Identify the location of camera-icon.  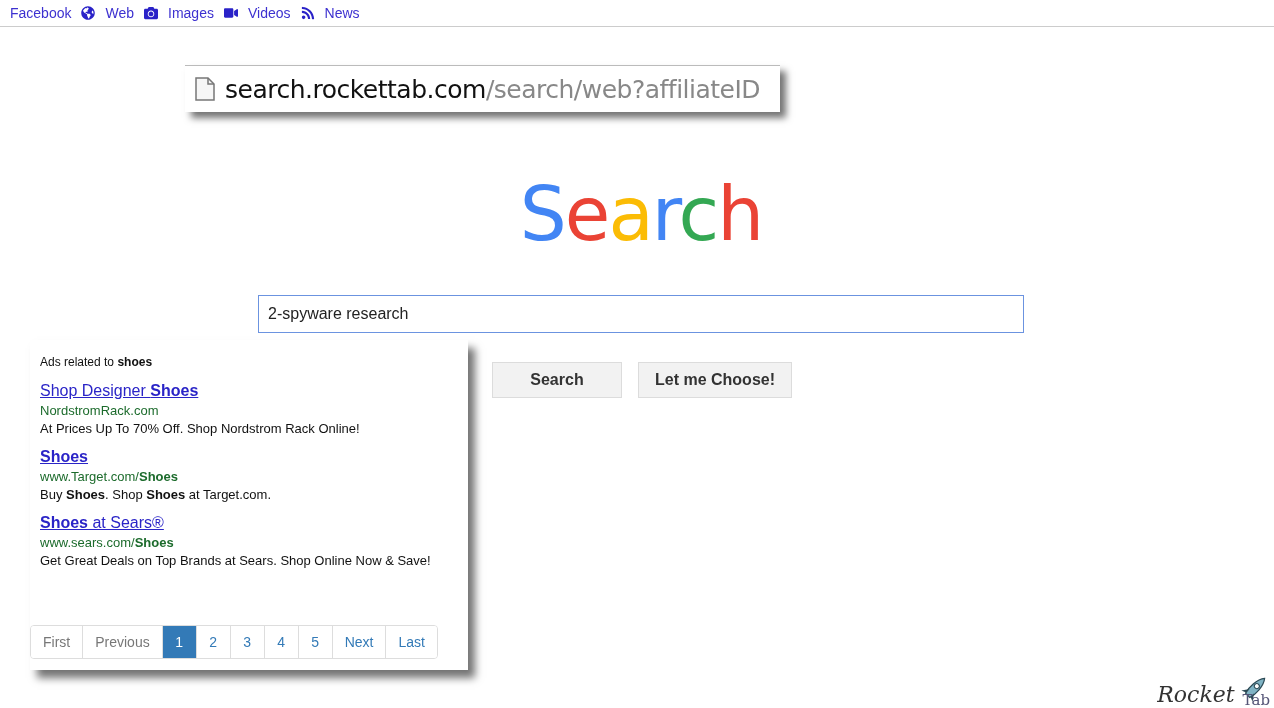
(151, 13).